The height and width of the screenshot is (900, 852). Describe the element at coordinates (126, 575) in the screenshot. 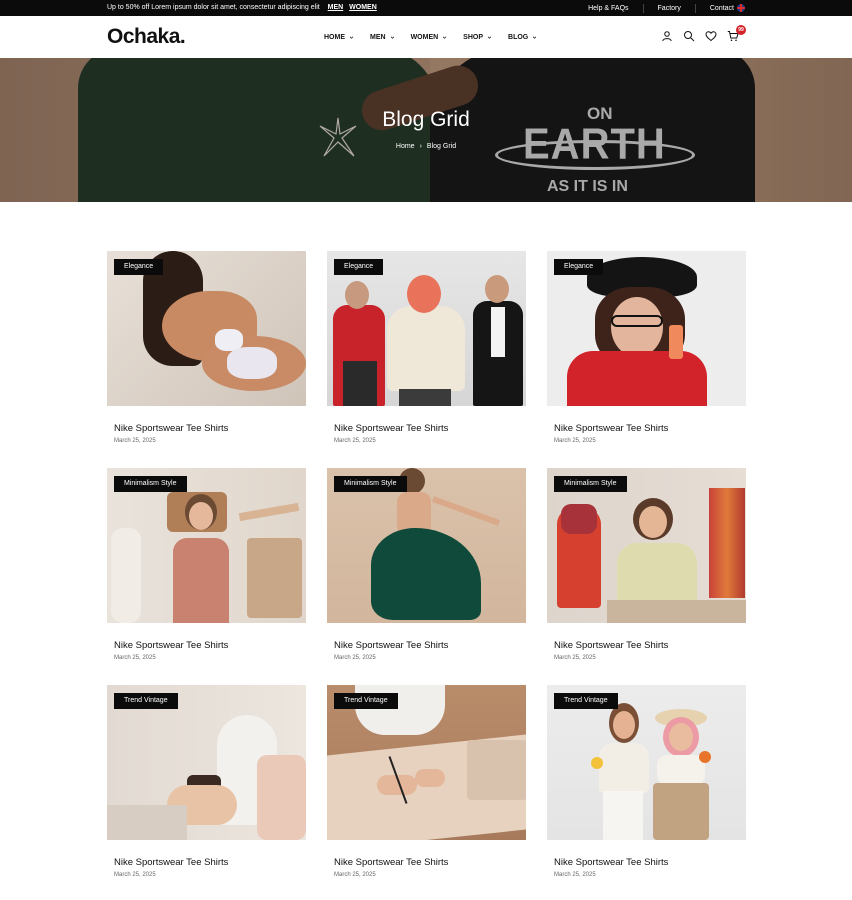

I see `mannequin` at that location.